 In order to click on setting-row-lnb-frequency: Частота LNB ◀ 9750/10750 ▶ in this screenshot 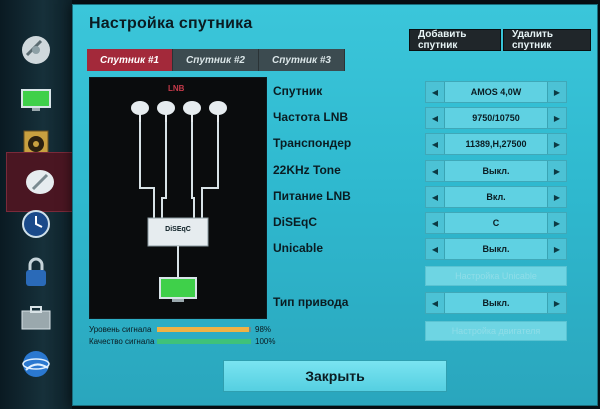, I will do `click(431, 118)`.